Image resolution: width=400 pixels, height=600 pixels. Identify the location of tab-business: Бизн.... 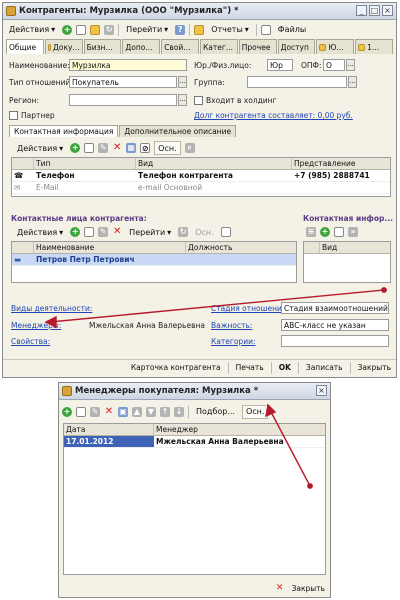
(102, 46).